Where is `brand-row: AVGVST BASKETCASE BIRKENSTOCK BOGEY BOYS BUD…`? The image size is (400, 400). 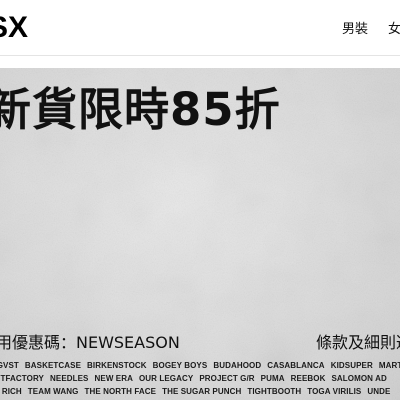 brand-row: AVGVST BASKETCASE BIRKENSTOCK BOGEY BOYS BUD… is located at coordinates (200, 365).